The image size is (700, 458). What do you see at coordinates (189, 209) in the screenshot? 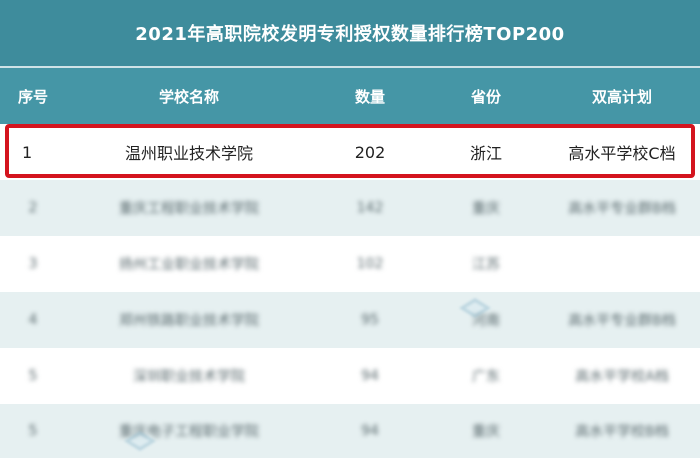
I see `cell-school: 重庆工程职业技术学院` at bounding box center [189, 209].